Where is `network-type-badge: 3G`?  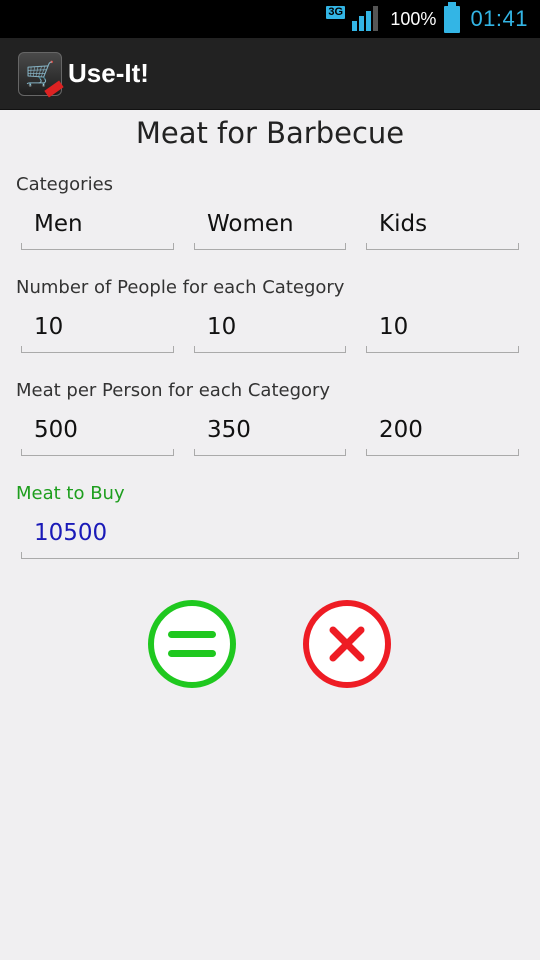 network-type-badge: 3G is located at coordinates (336, 12).